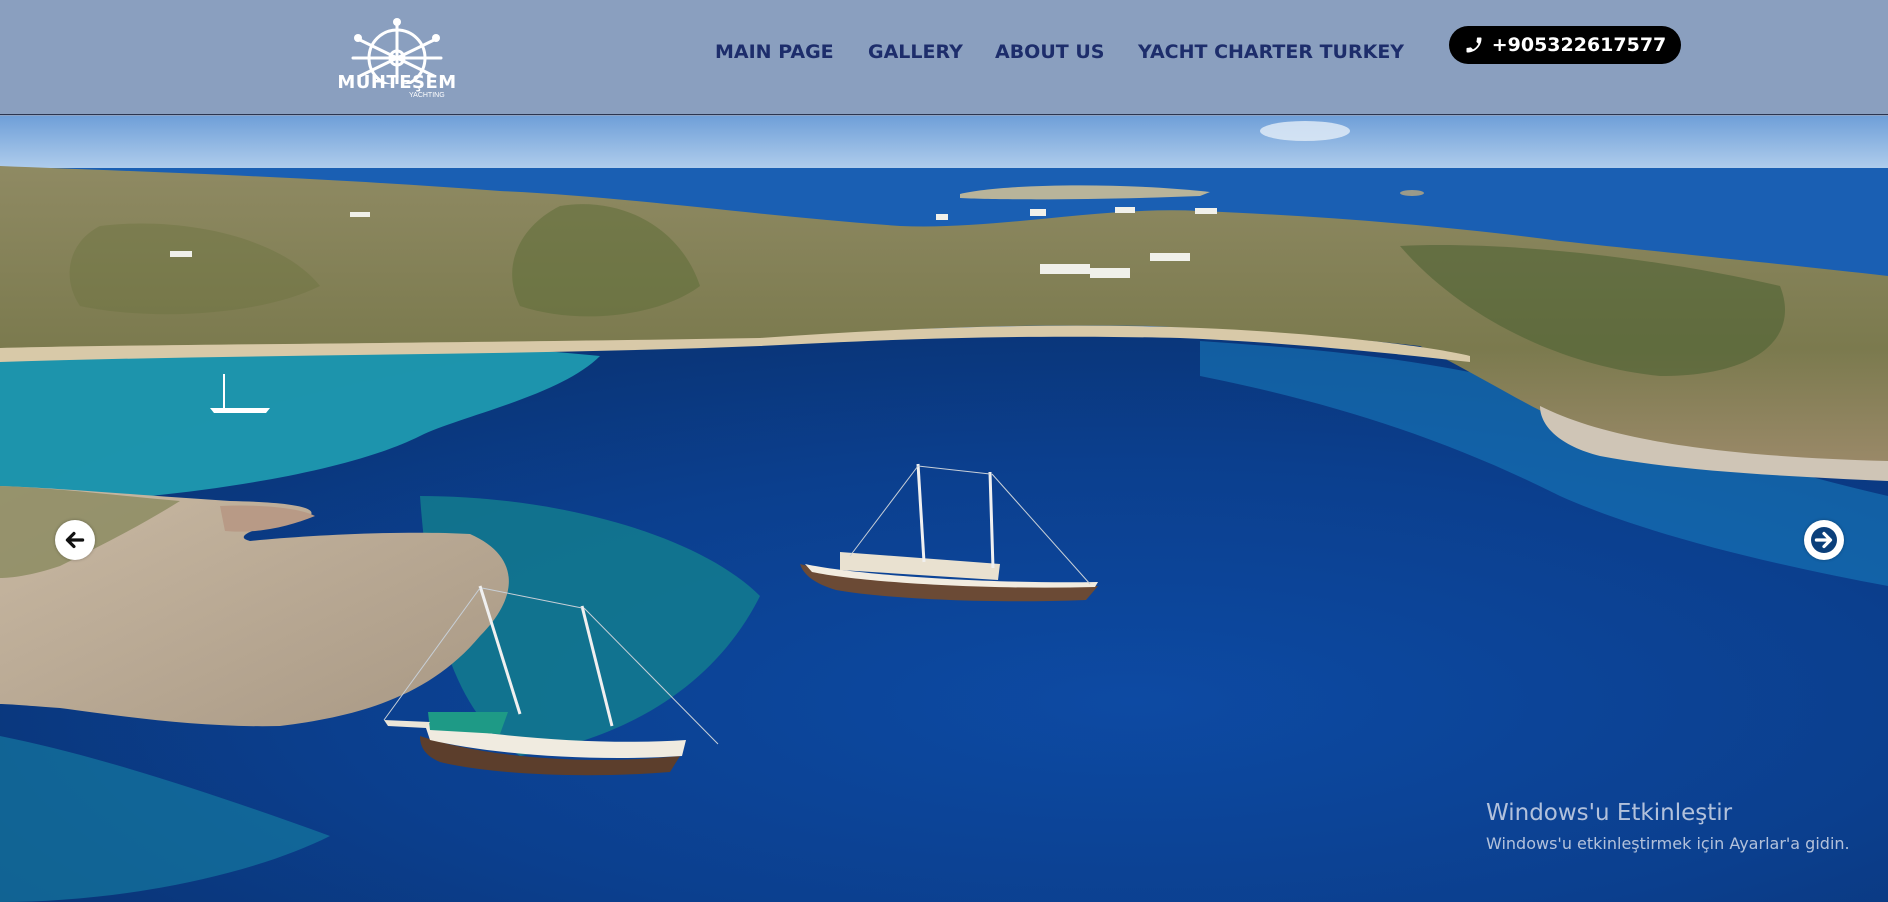 The width and height of the screenshot is (1888, 902). Describe the element at coordinates (915, 52) in the screenshot. I see `nav-gallery: GALLERY` at that location.